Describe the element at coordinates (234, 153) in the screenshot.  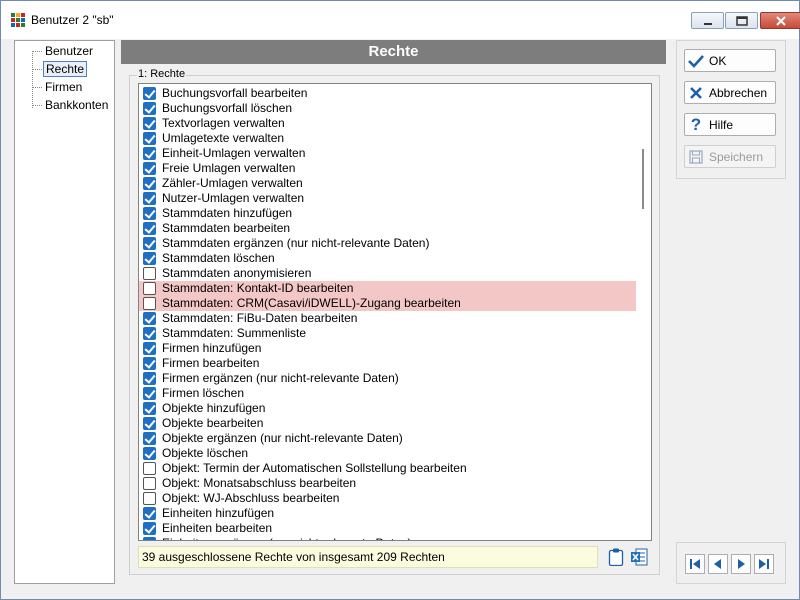
I see `right-label: Einheit-Umlagen verwalten` at that location.